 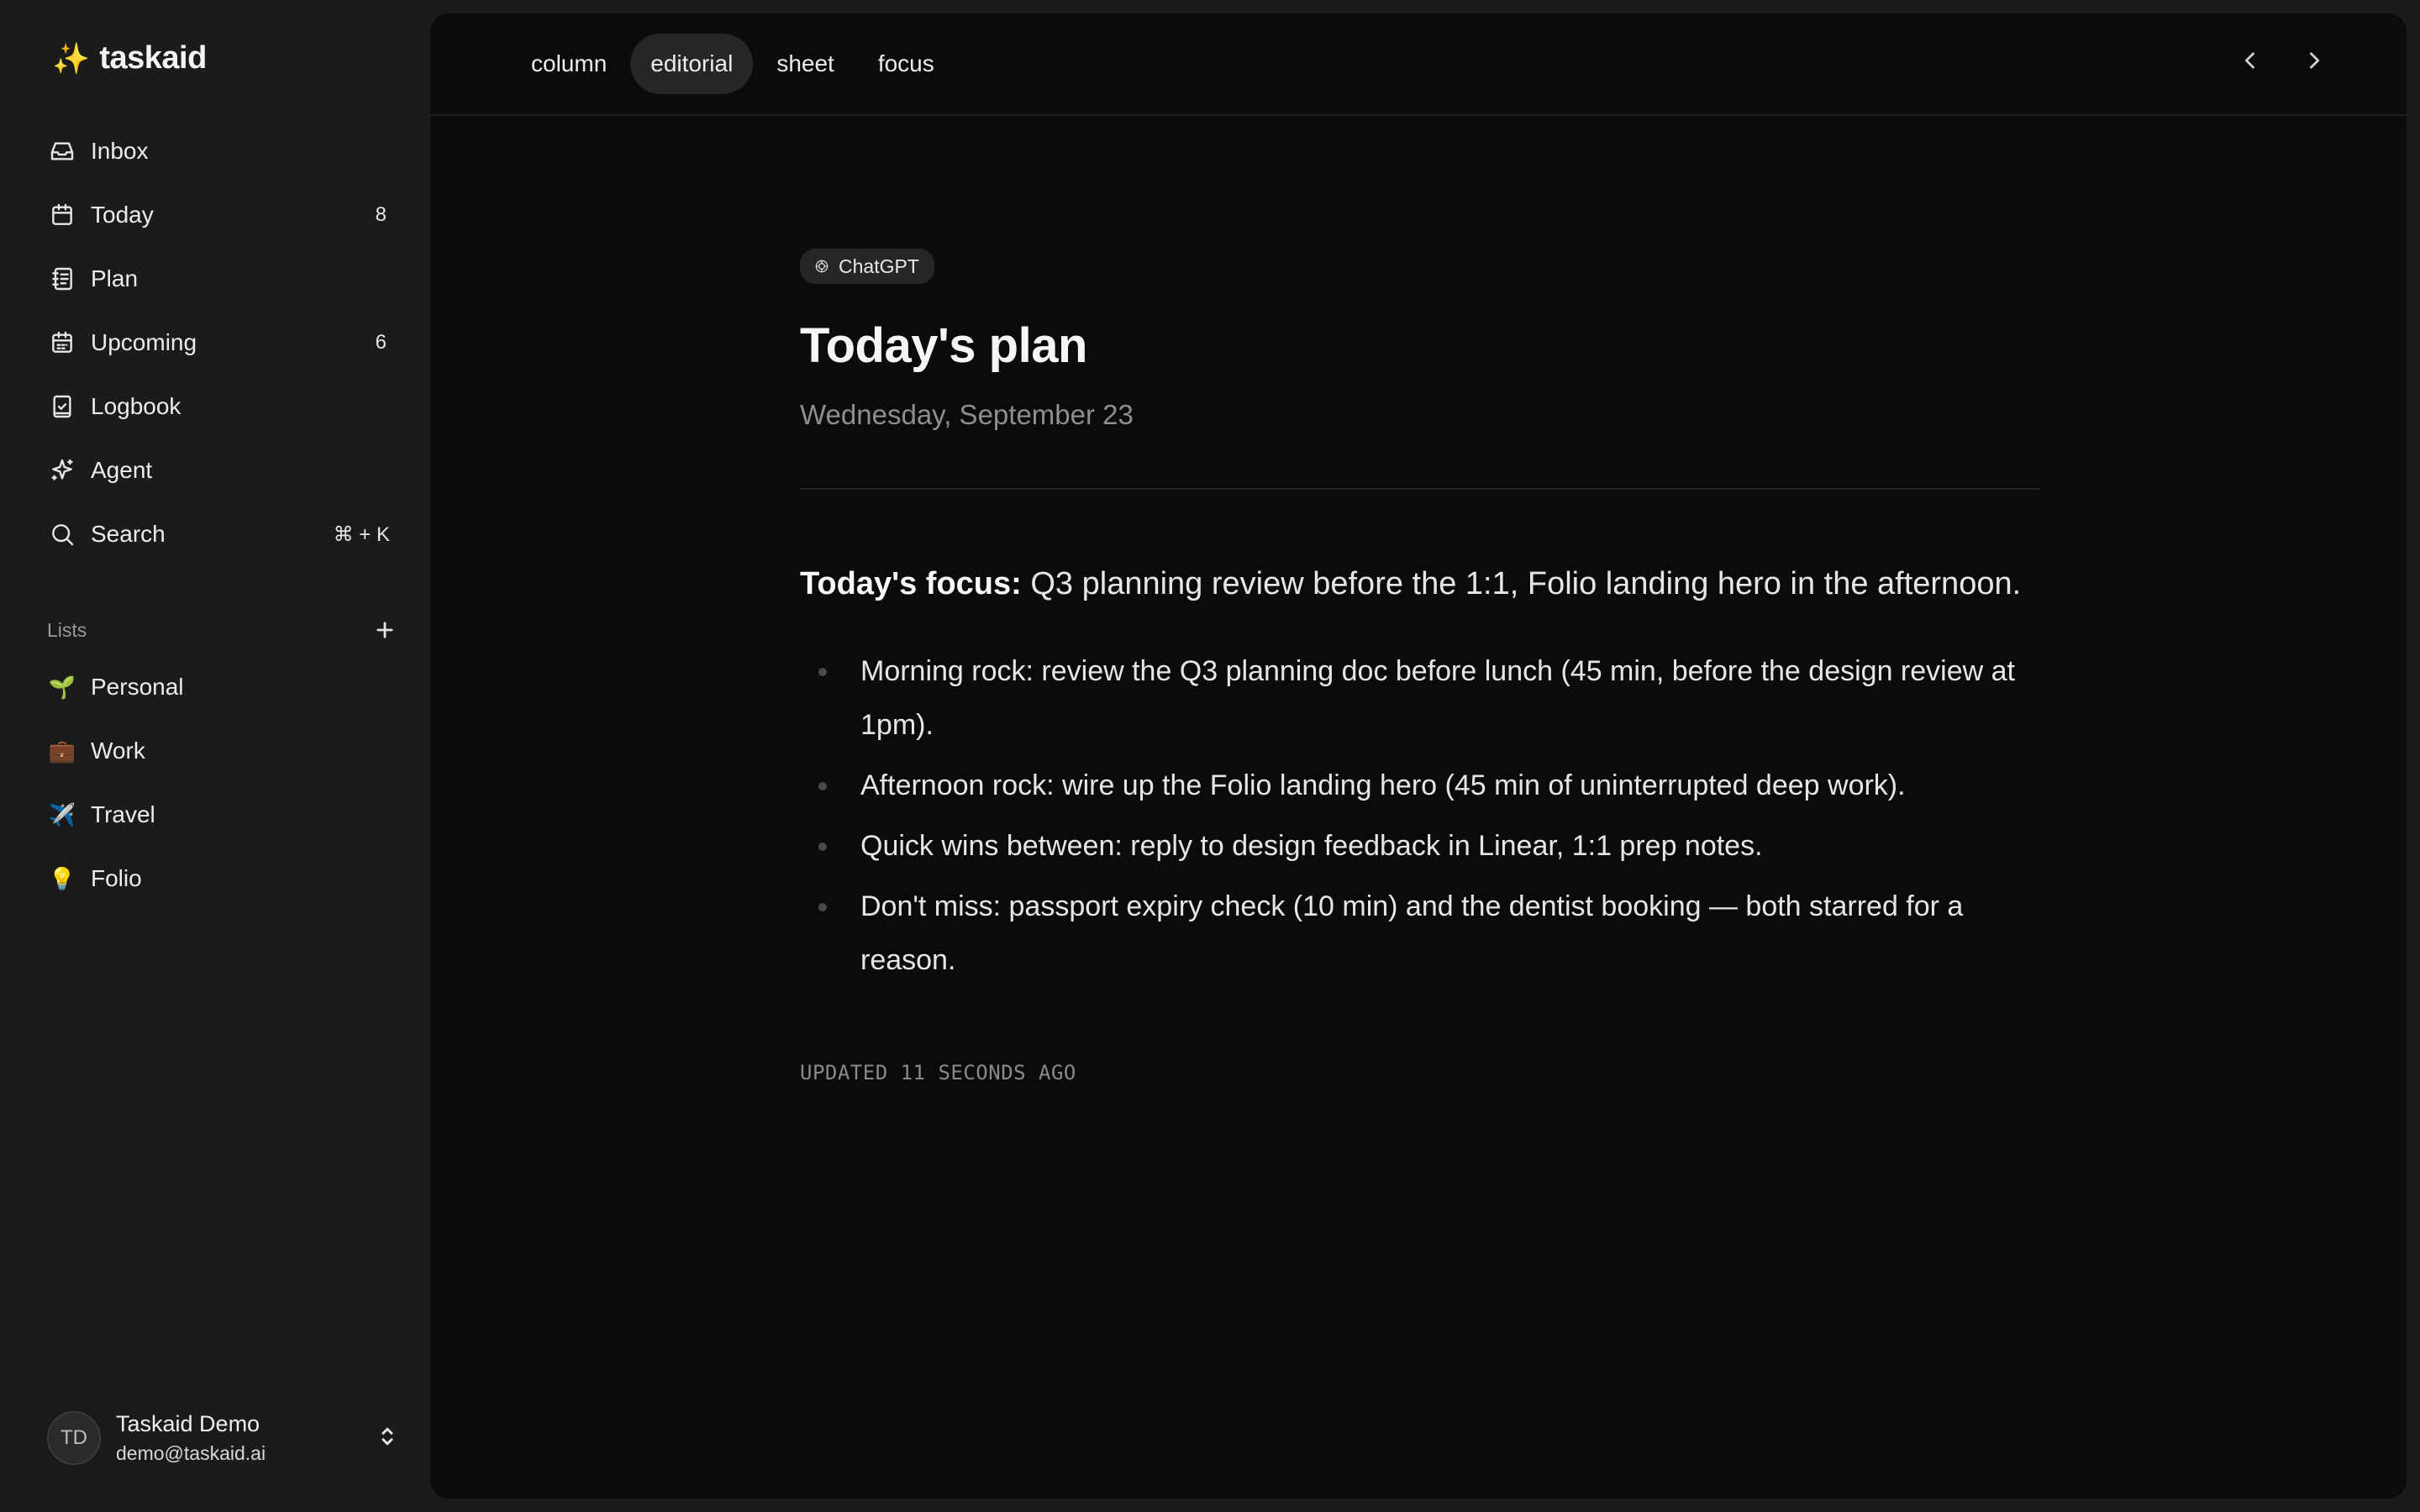 I want to click on notebook-icon, so click(x=62, y=279).